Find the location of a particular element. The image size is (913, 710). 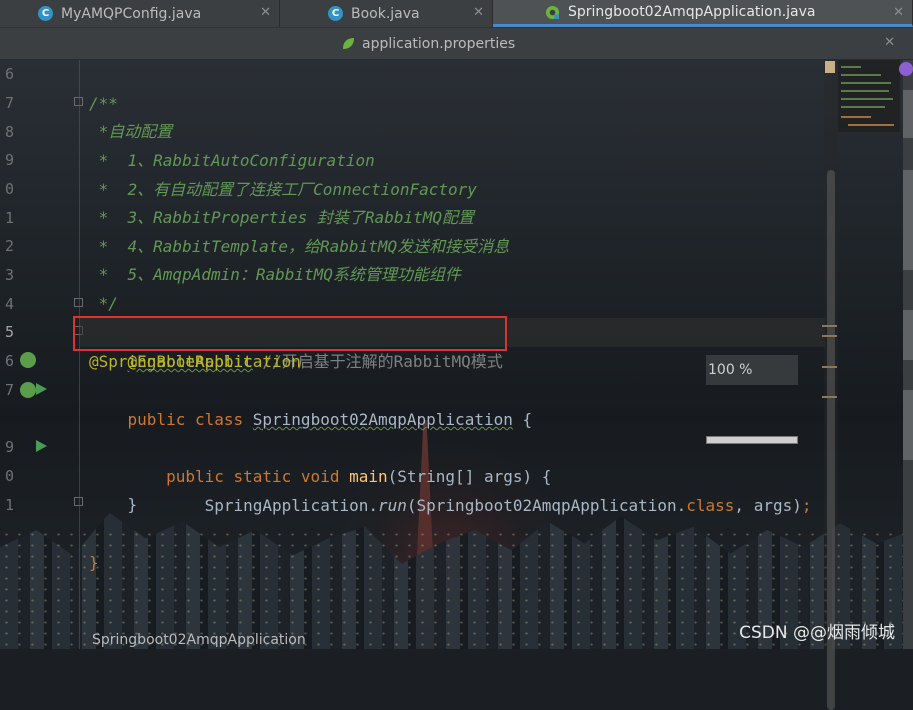

line-number: 8 is located at coordinates (9, 132).